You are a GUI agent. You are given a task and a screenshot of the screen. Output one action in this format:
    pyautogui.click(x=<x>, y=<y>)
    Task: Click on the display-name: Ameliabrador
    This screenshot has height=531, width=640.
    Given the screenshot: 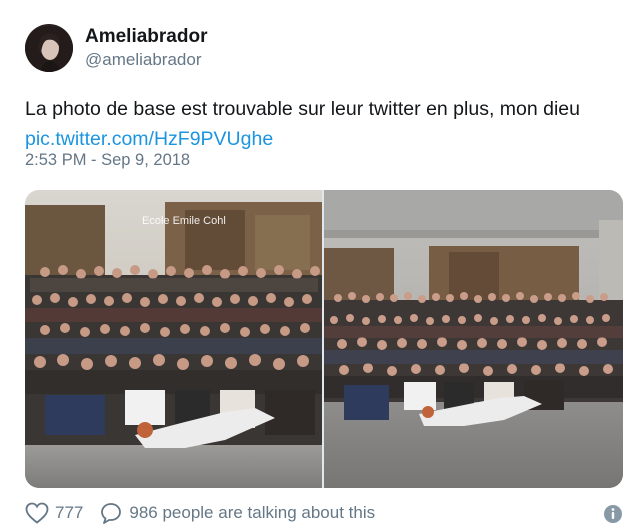 What is the action you would take?
    pyautogui.click(x=146, y=37)
    